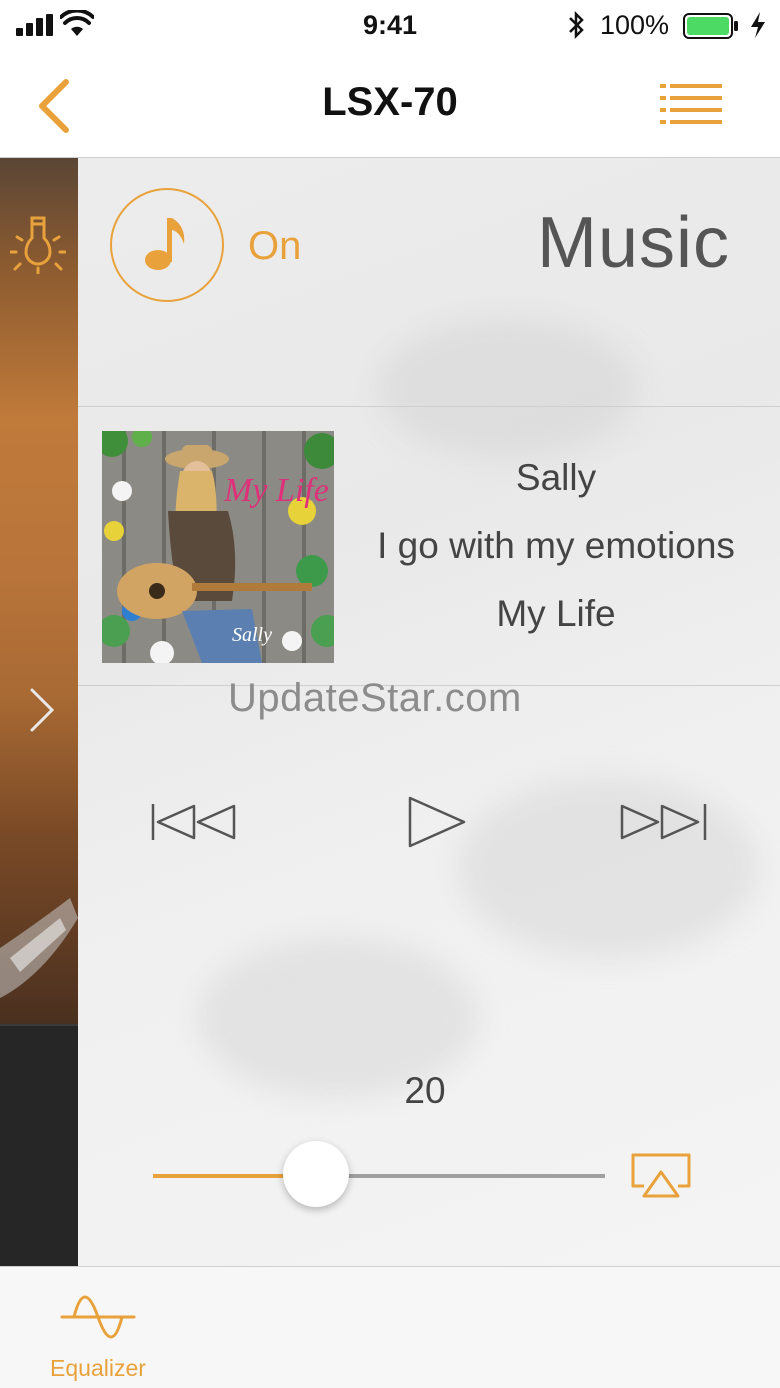 The height and width of the screenshot is (1388, 780). I want to click on volume-value: 20, so click(425, 1090).